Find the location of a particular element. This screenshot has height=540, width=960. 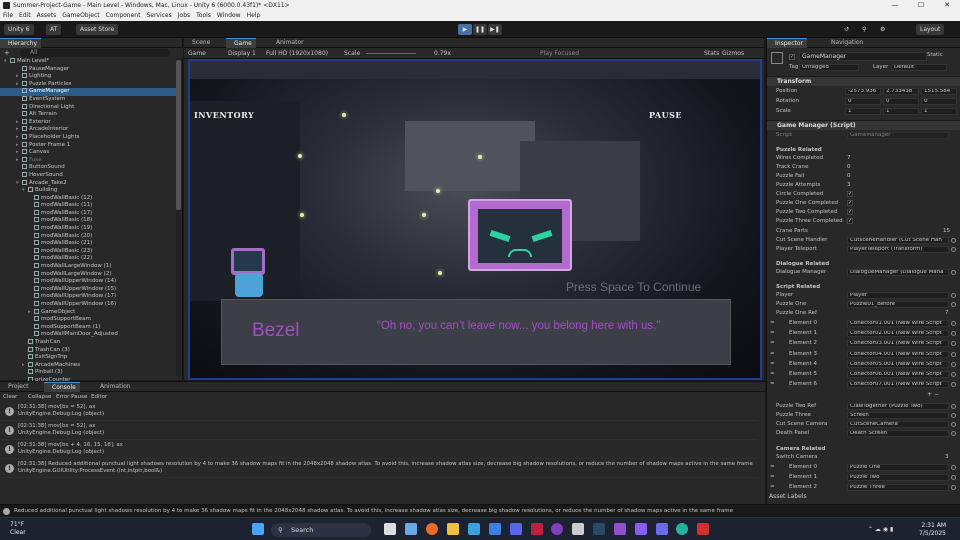

hierarchy-item: modWallBasic (21) is located at coordinates (88, 244).